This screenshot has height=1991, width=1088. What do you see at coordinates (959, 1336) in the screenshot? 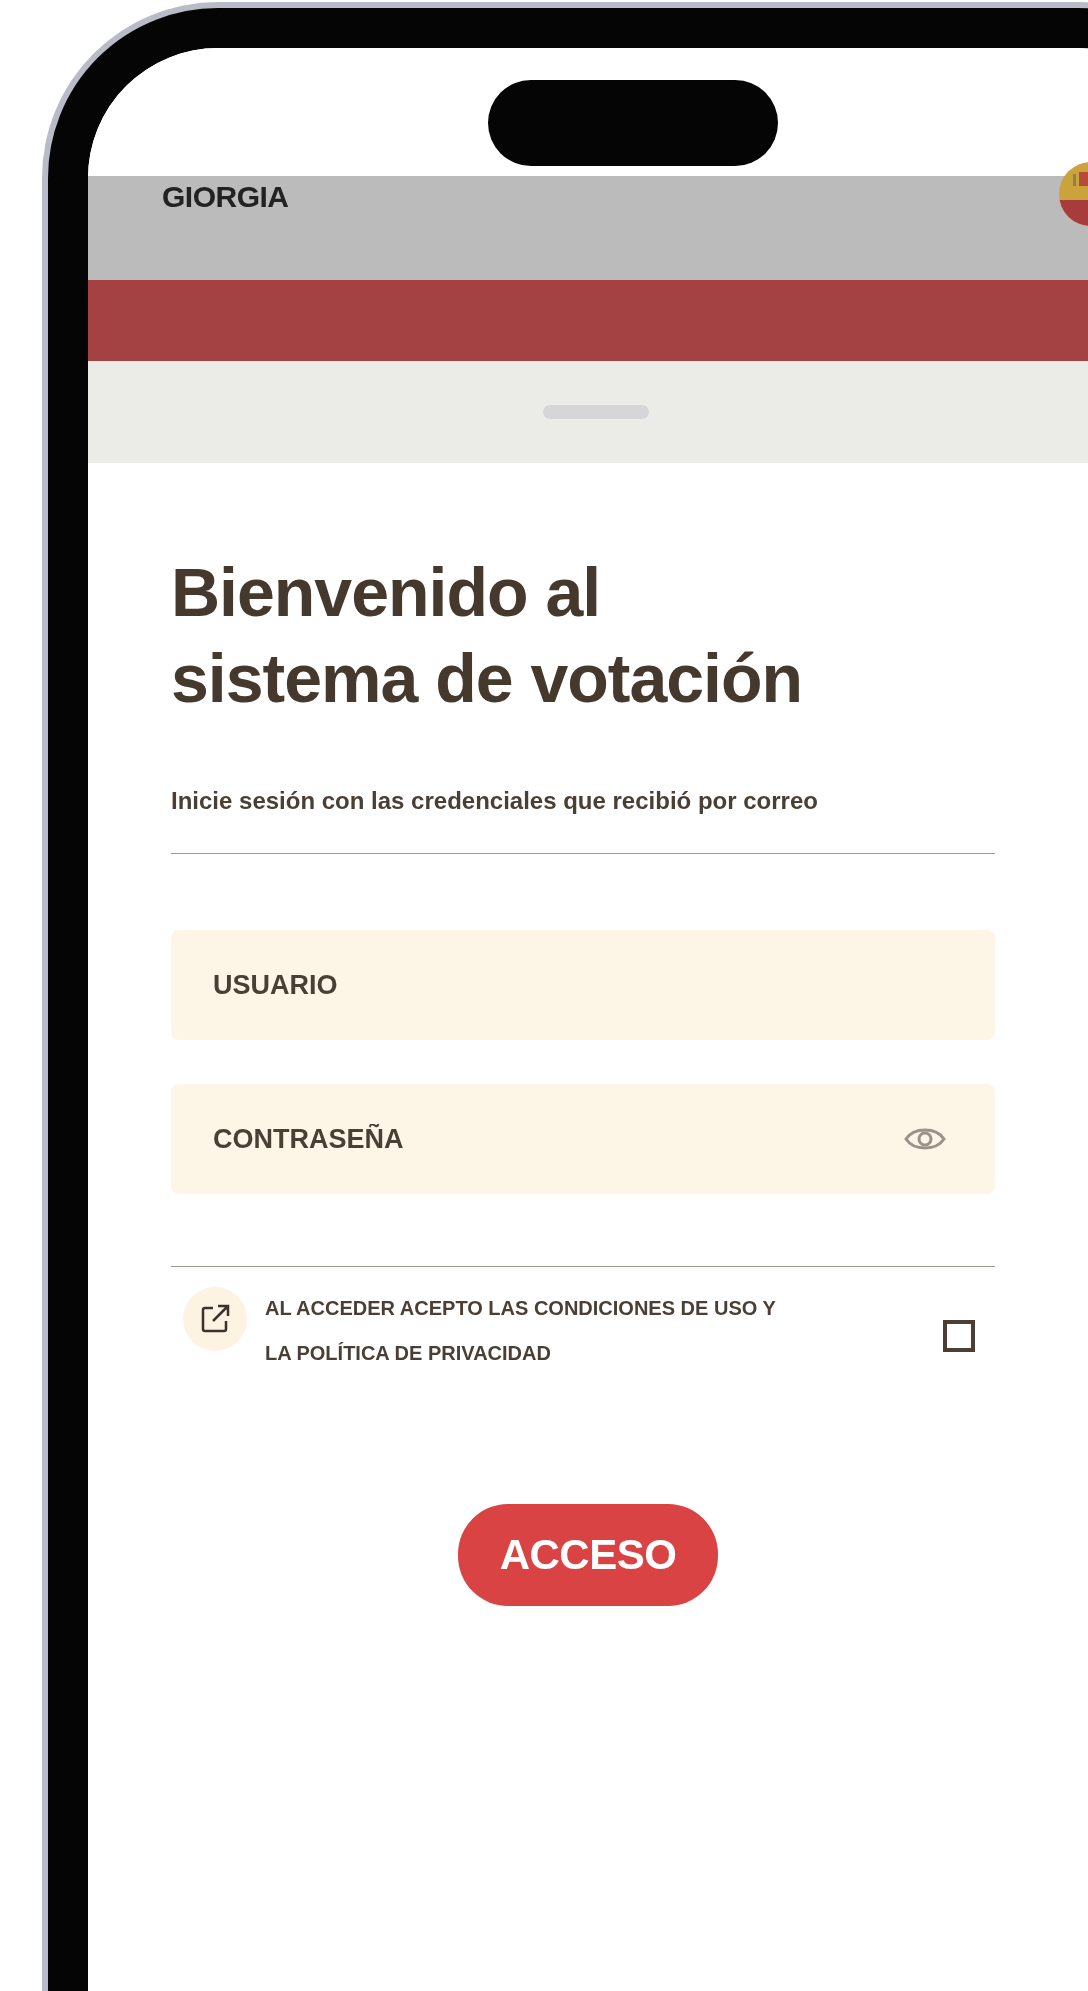
I see `terms-checkbox` at bounding box center [959, 1336].